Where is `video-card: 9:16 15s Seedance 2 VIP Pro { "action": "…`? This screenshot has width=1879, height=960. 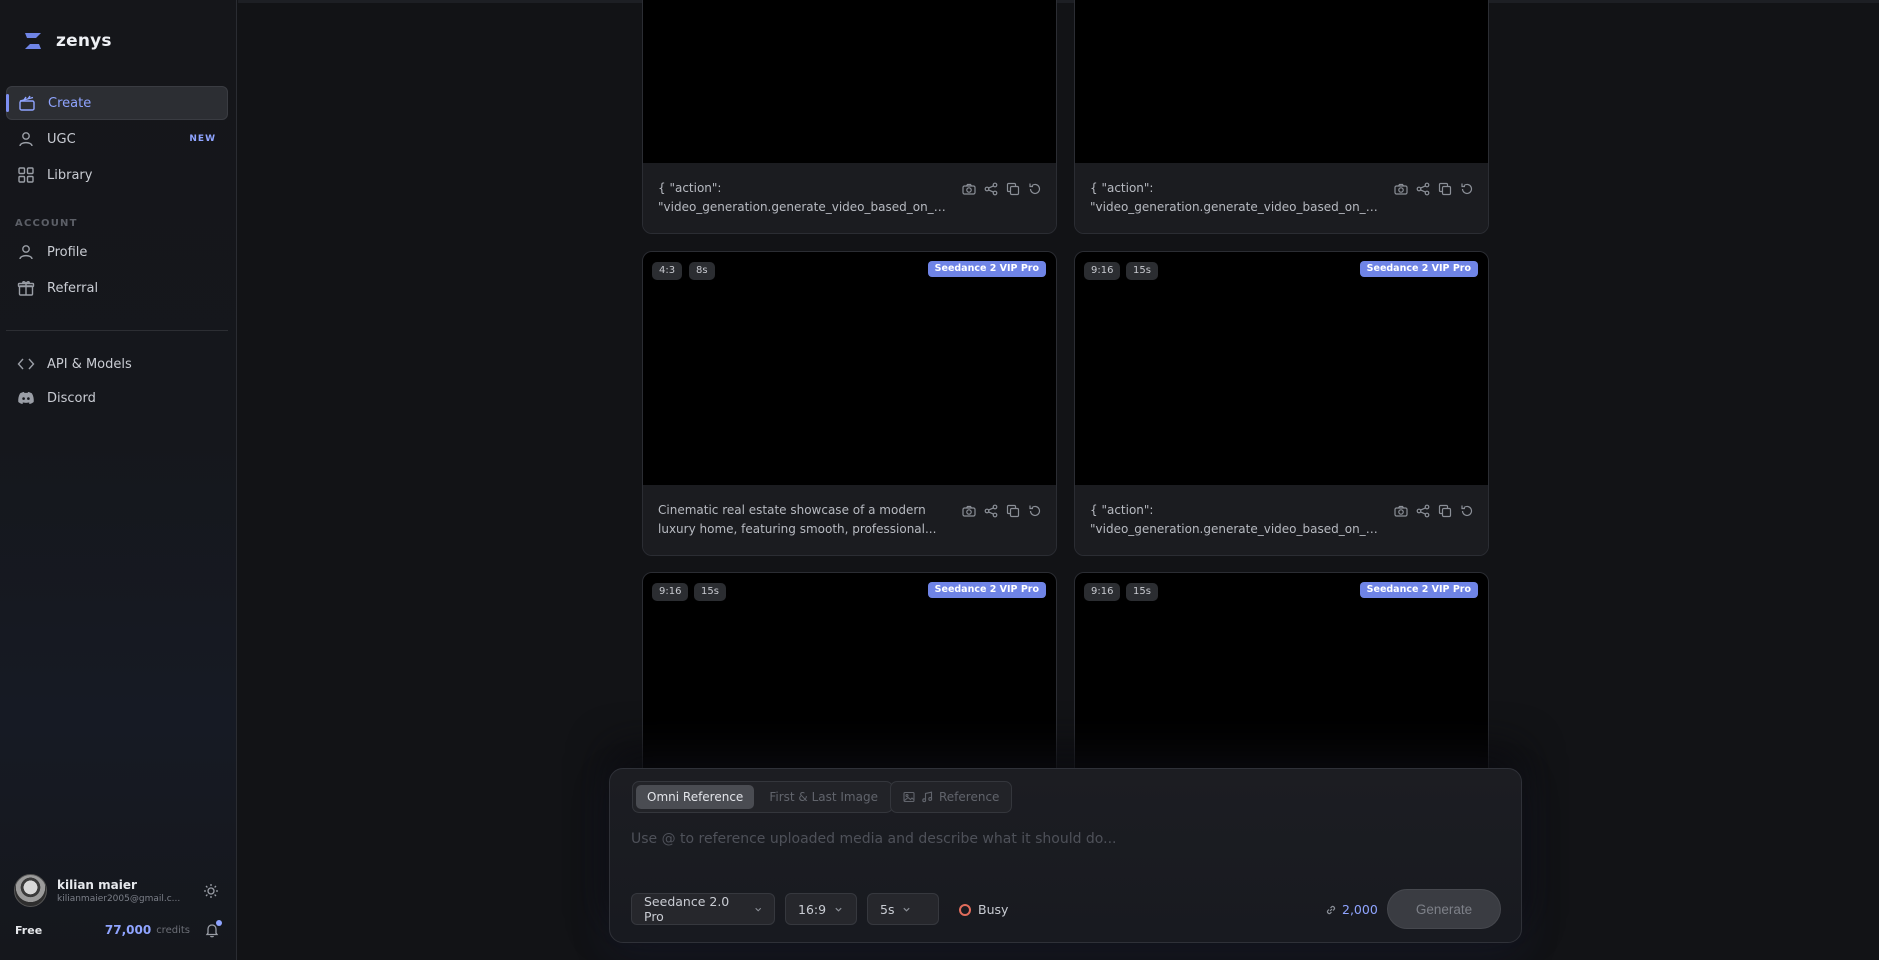 video-card: 9:16 15s Seedance 2 VIP Pro { "action": "… is located at coordinates (1281, 403).